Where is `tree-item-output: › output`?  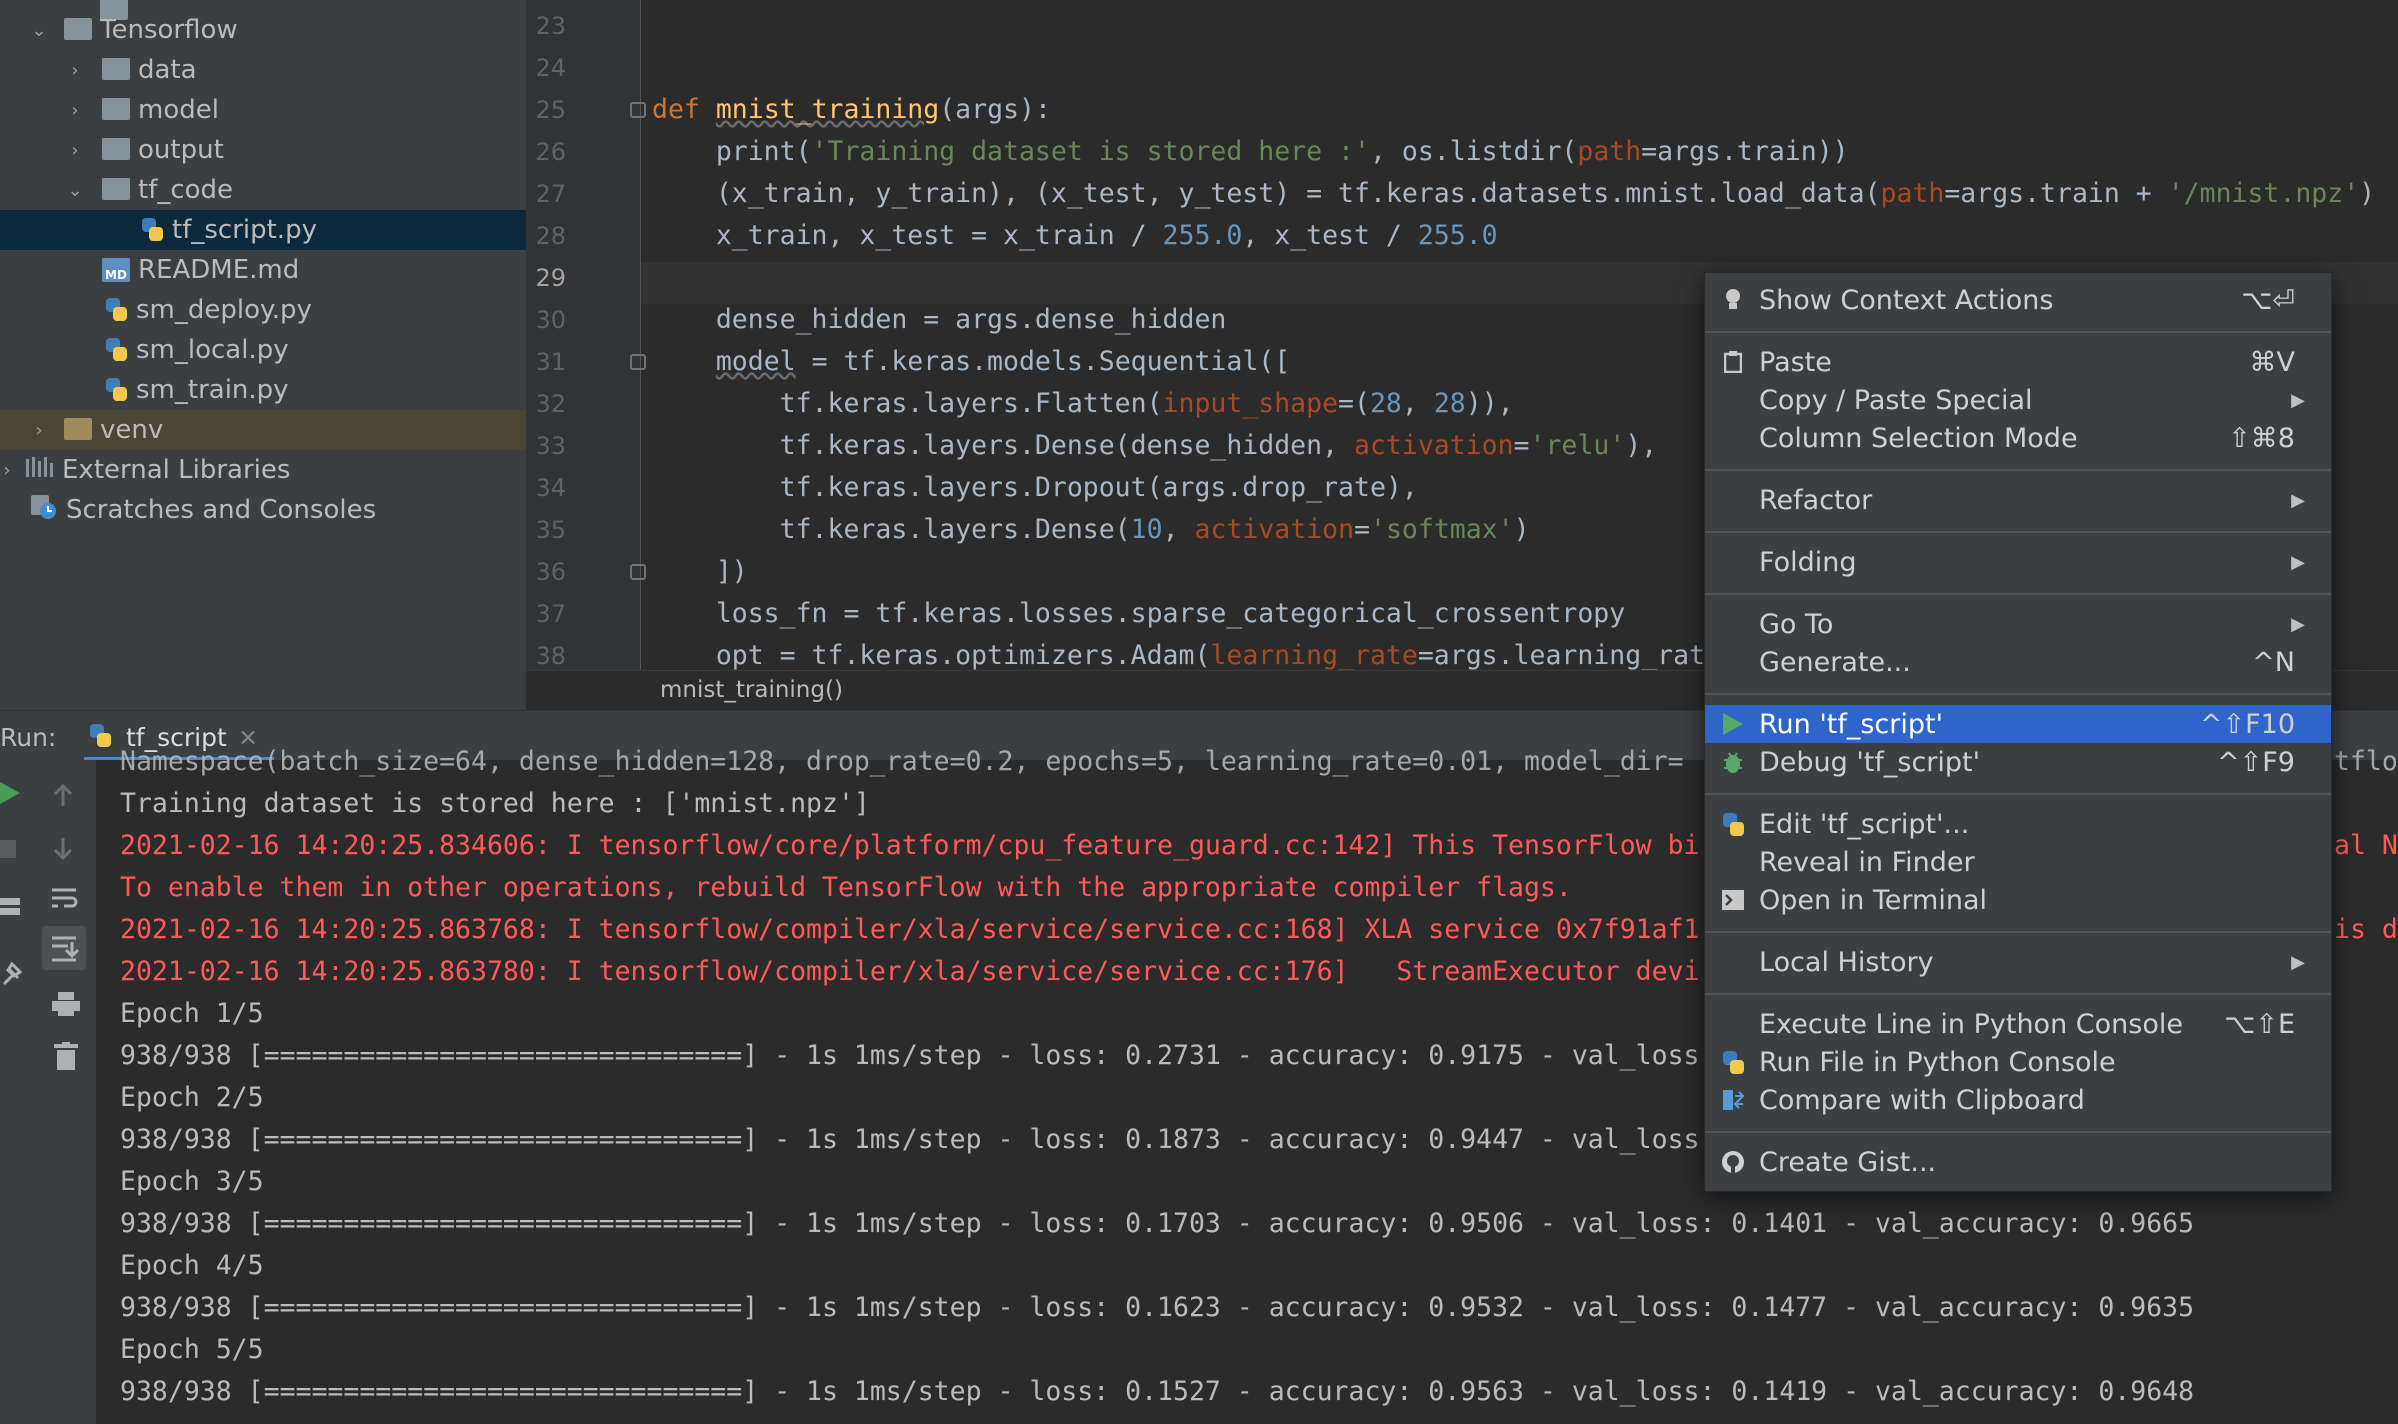
tree-item-output: › output is located at coordinates (263, 150).